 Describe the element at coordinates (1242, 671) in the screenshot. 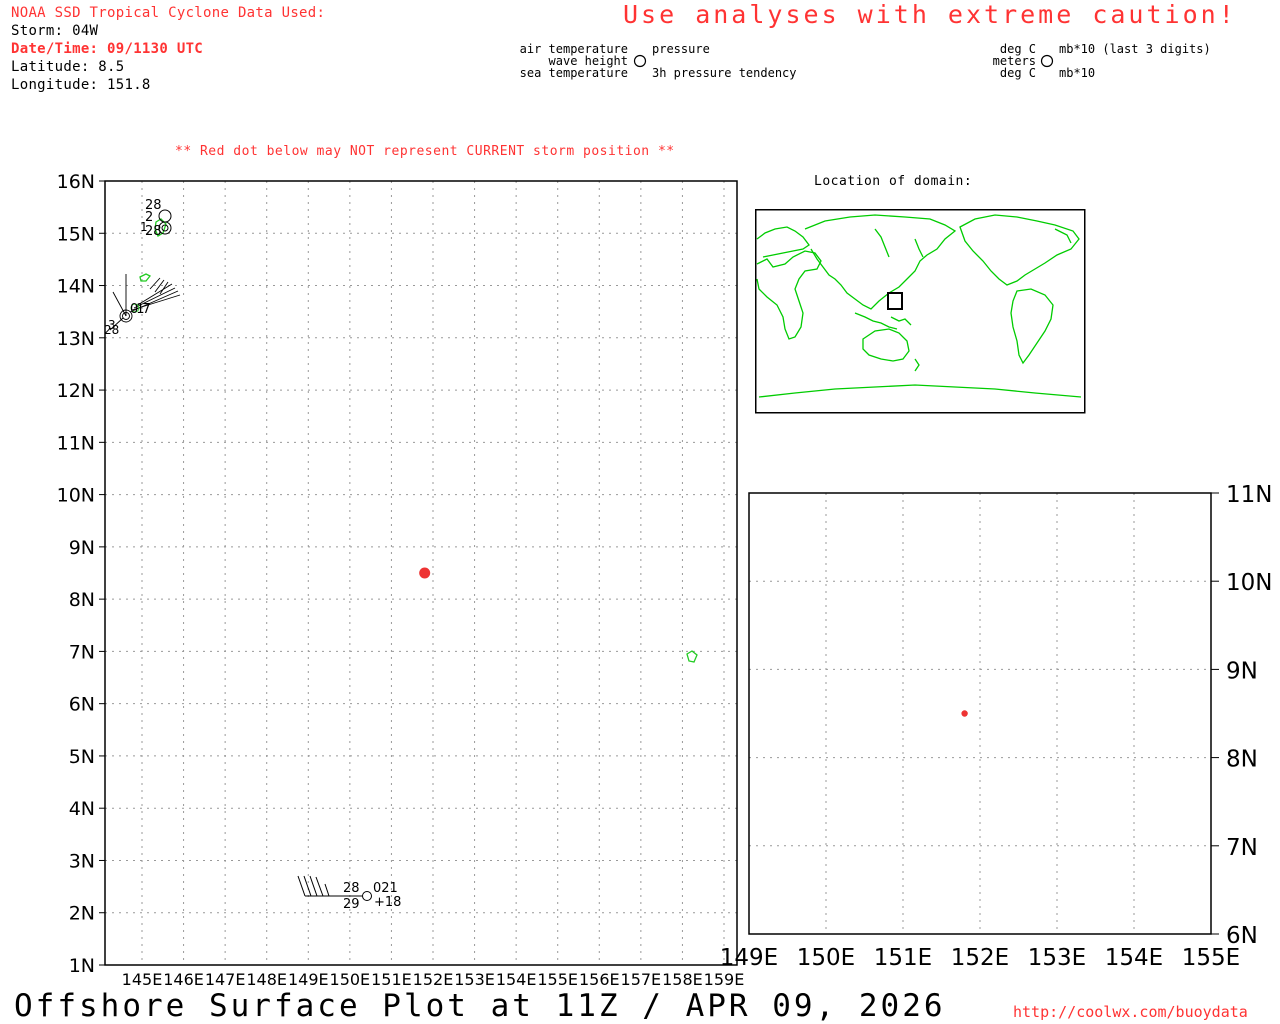

I see `lat-tick-label: 9N` at that location.